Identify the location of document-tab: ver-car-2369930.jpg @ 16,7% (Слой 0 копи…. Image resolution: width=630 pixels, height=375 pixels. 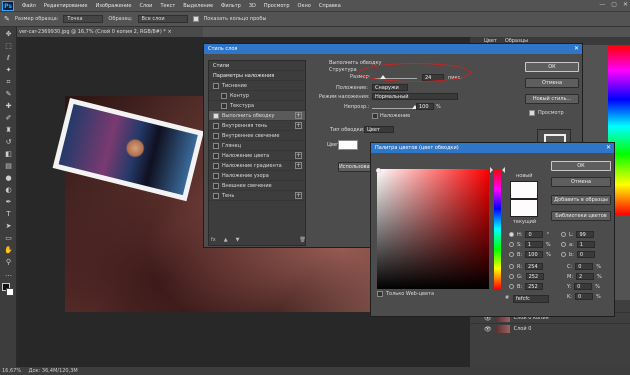
(110, 32).